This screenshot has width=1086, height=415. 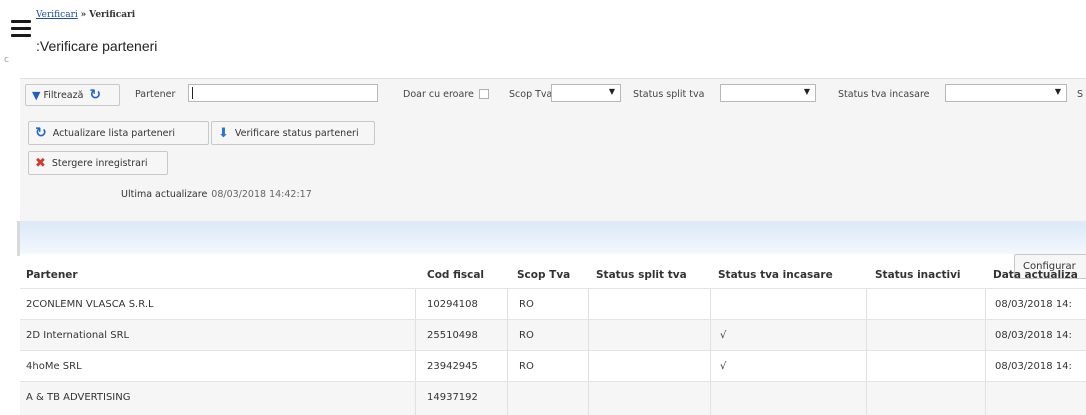 I want to click on status-split-label: Status split tva, so click(x=669, y=94).